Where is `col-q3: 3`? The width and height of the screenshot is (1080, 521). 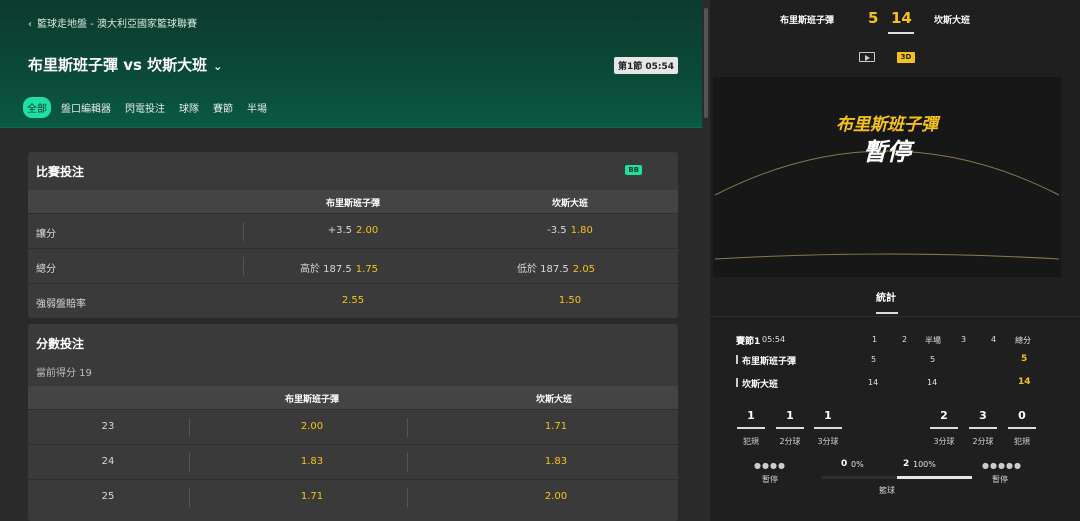 col-q3: 3 is located at coordinates (964, 339).